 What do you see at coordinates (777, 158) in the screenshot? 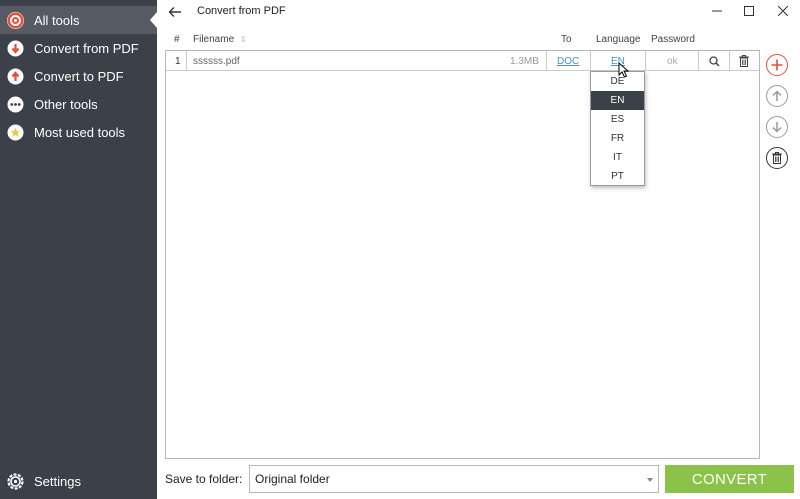
I see `remove-all-button` at bounding box center [777, 158].